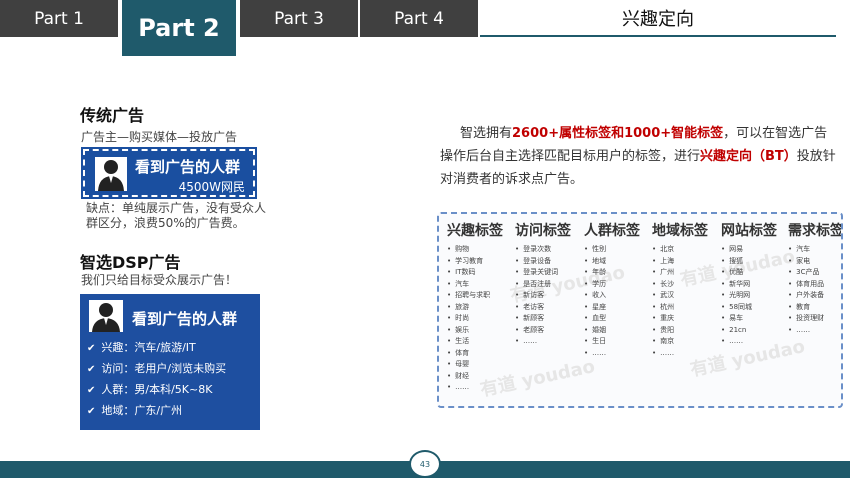 This screenshot has width=850, height=478. Describe the element at coordinates (475, 331) in the screenshot. I see `list-item: 娱乐` at that location.